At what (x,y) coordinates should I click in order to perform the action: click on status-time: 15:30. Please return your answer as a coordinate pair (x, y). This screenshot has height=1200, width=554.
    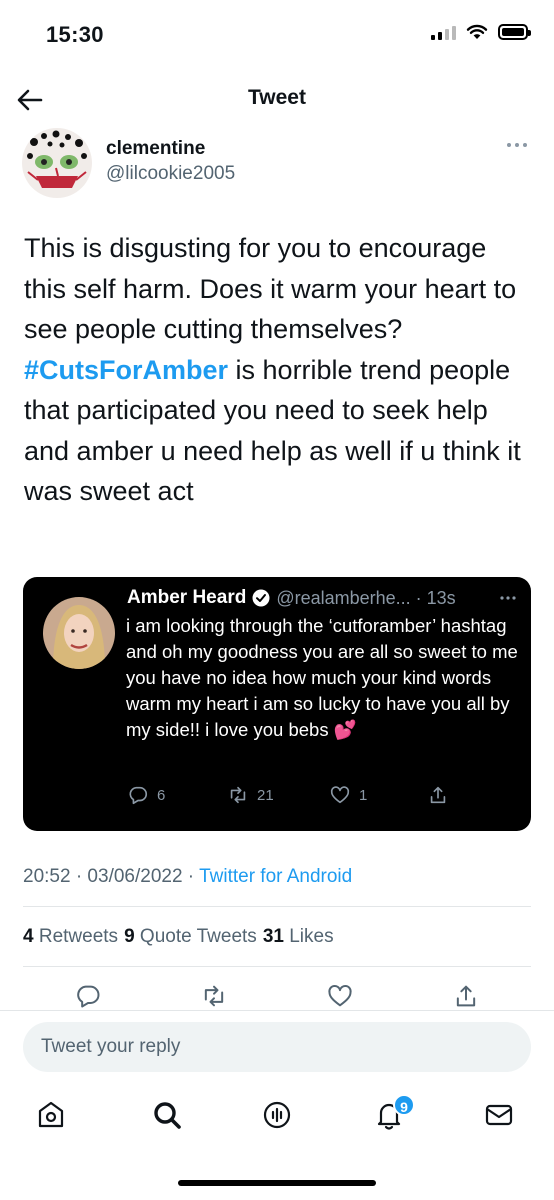
    Looking at the image, I should click on (75, 34).